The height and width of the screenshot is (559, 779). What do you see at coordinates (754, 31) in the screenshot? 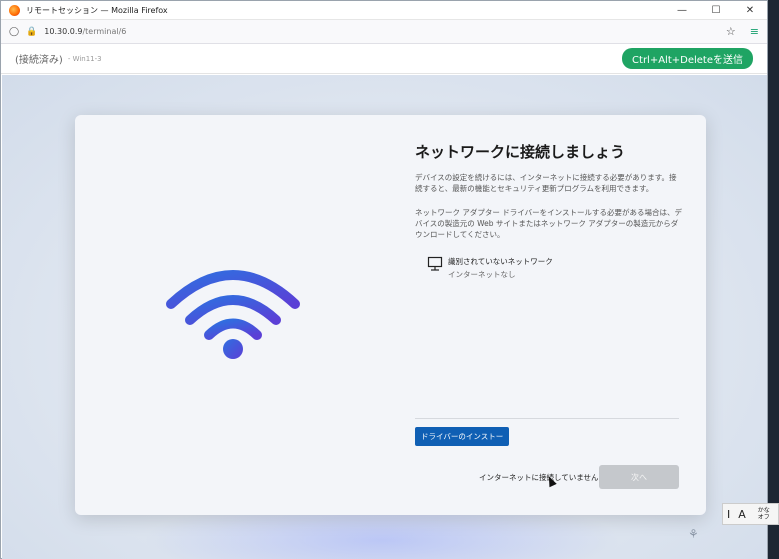
I see `menu-icon: ≡` at bounding box center [754, 31].